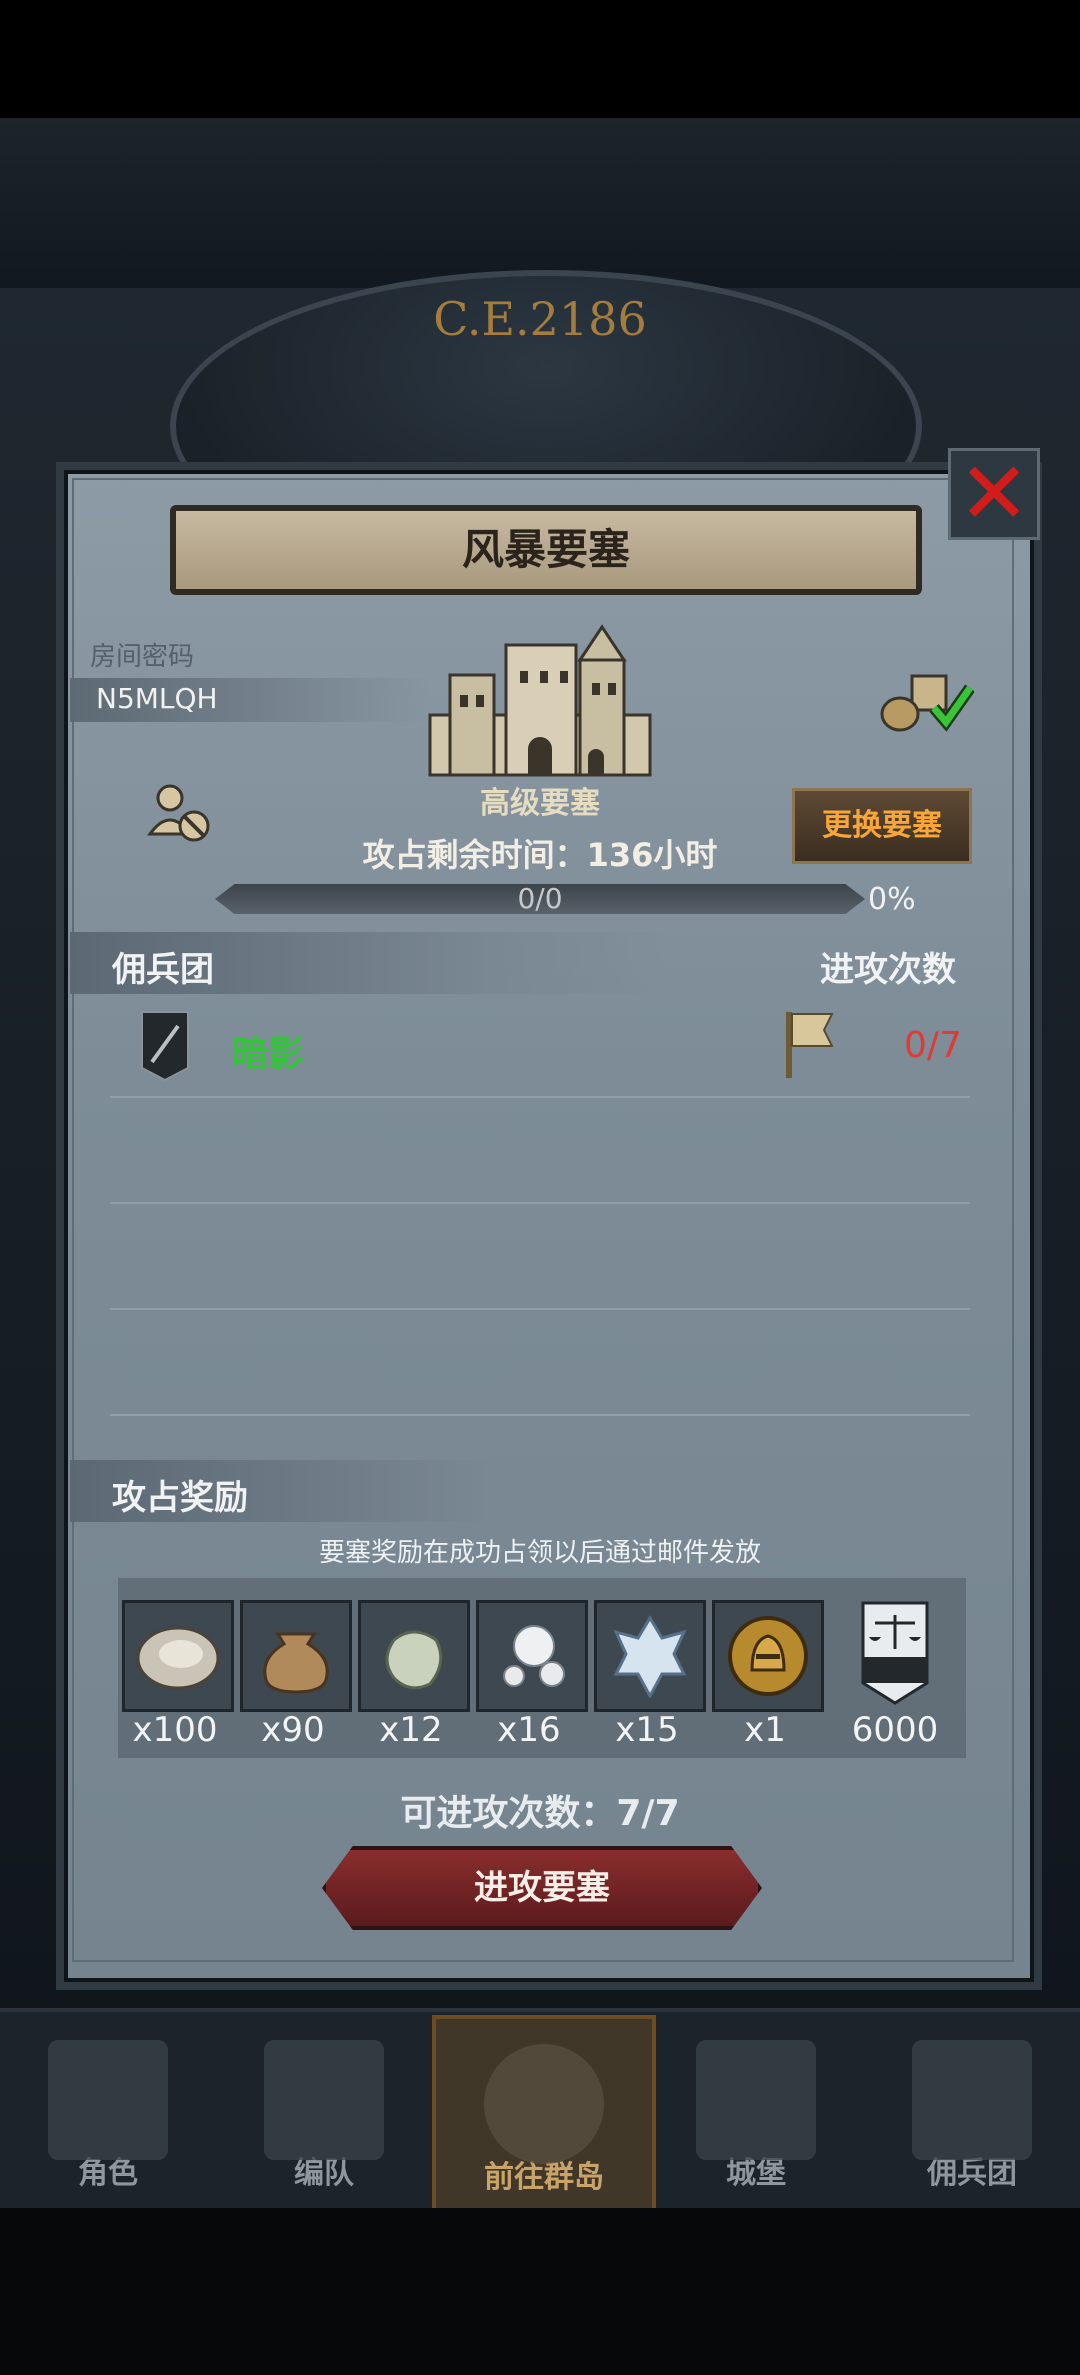 This screenshot has width=1080, height=2375. Describe the element at coordinates (882, 826) in the screenshot. I see `change-fortress-button: 更换要塞` at that location.